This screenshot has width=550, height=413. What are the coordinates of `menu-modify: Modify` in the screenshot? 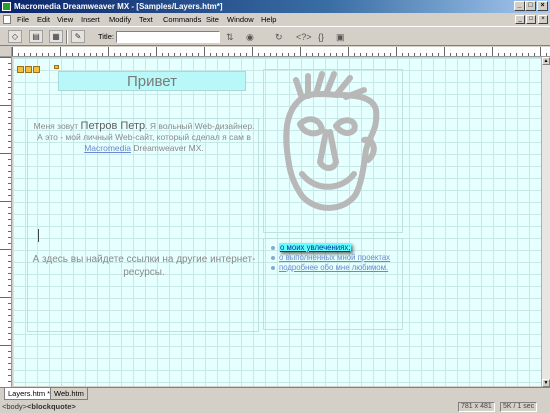 It's located at (120, 19).